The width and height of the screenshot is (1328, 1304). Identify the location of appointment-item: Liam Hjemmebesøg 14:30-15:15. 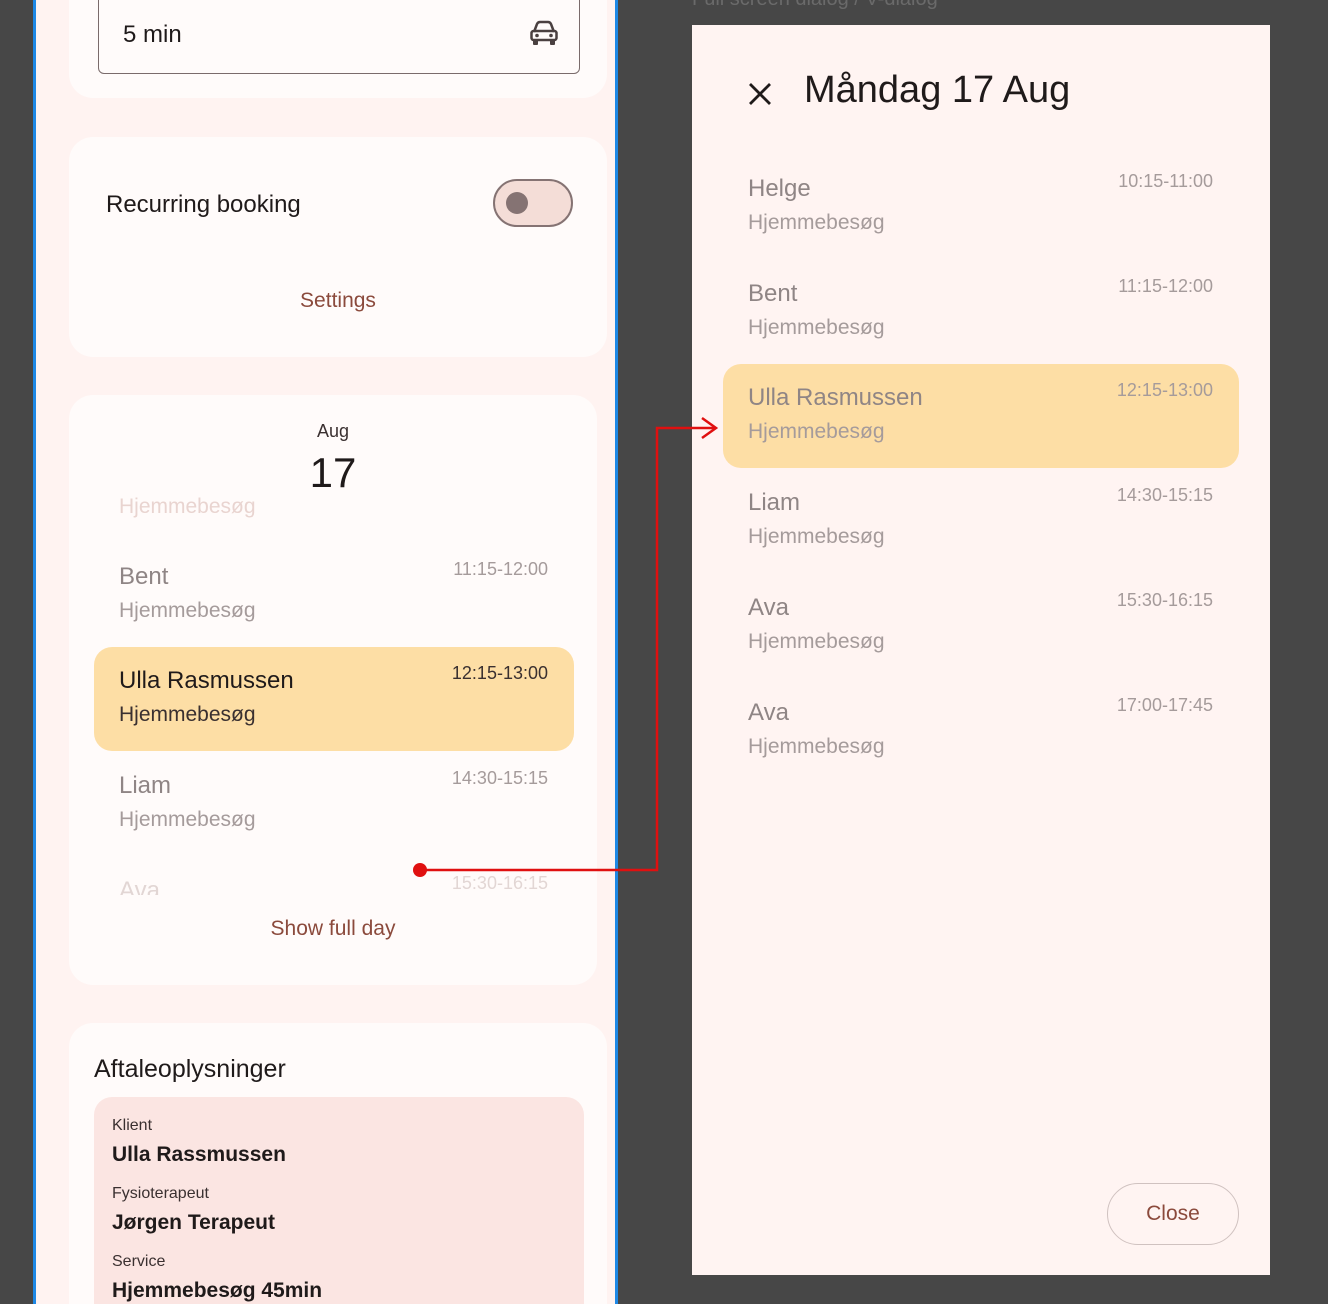
(334, 804).